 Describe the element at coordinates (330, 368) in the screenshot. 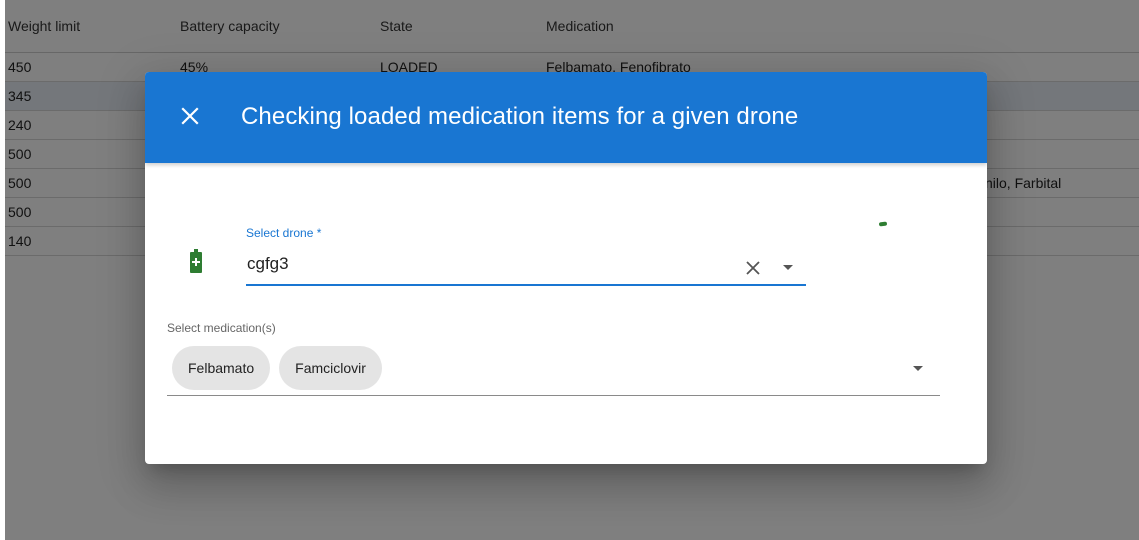

I see `medication-chip: Famciclovir` at that location.